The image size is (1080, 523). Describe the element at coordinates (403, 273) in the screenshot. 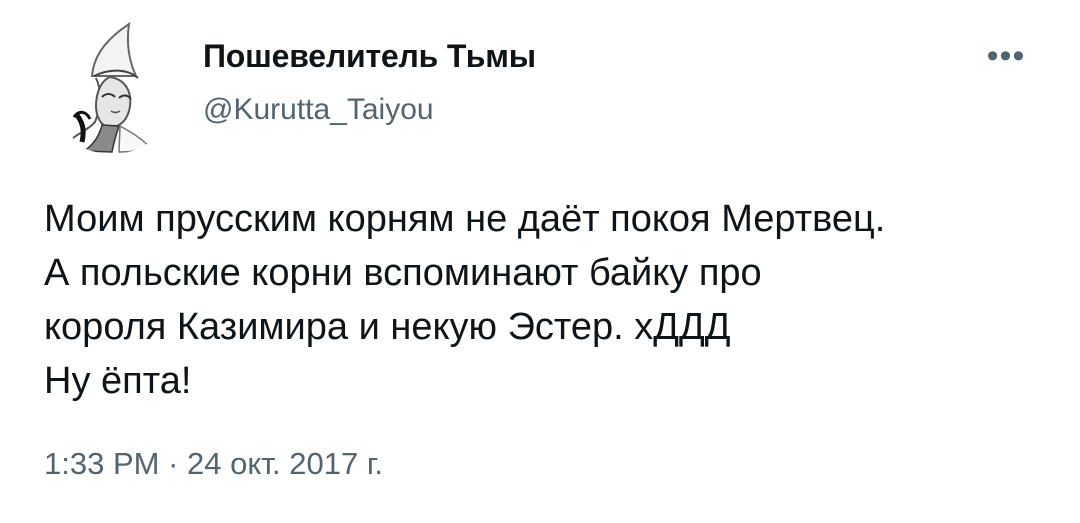

I see `tweet-text-line: А польские корни вспоминают байку про` at that location.